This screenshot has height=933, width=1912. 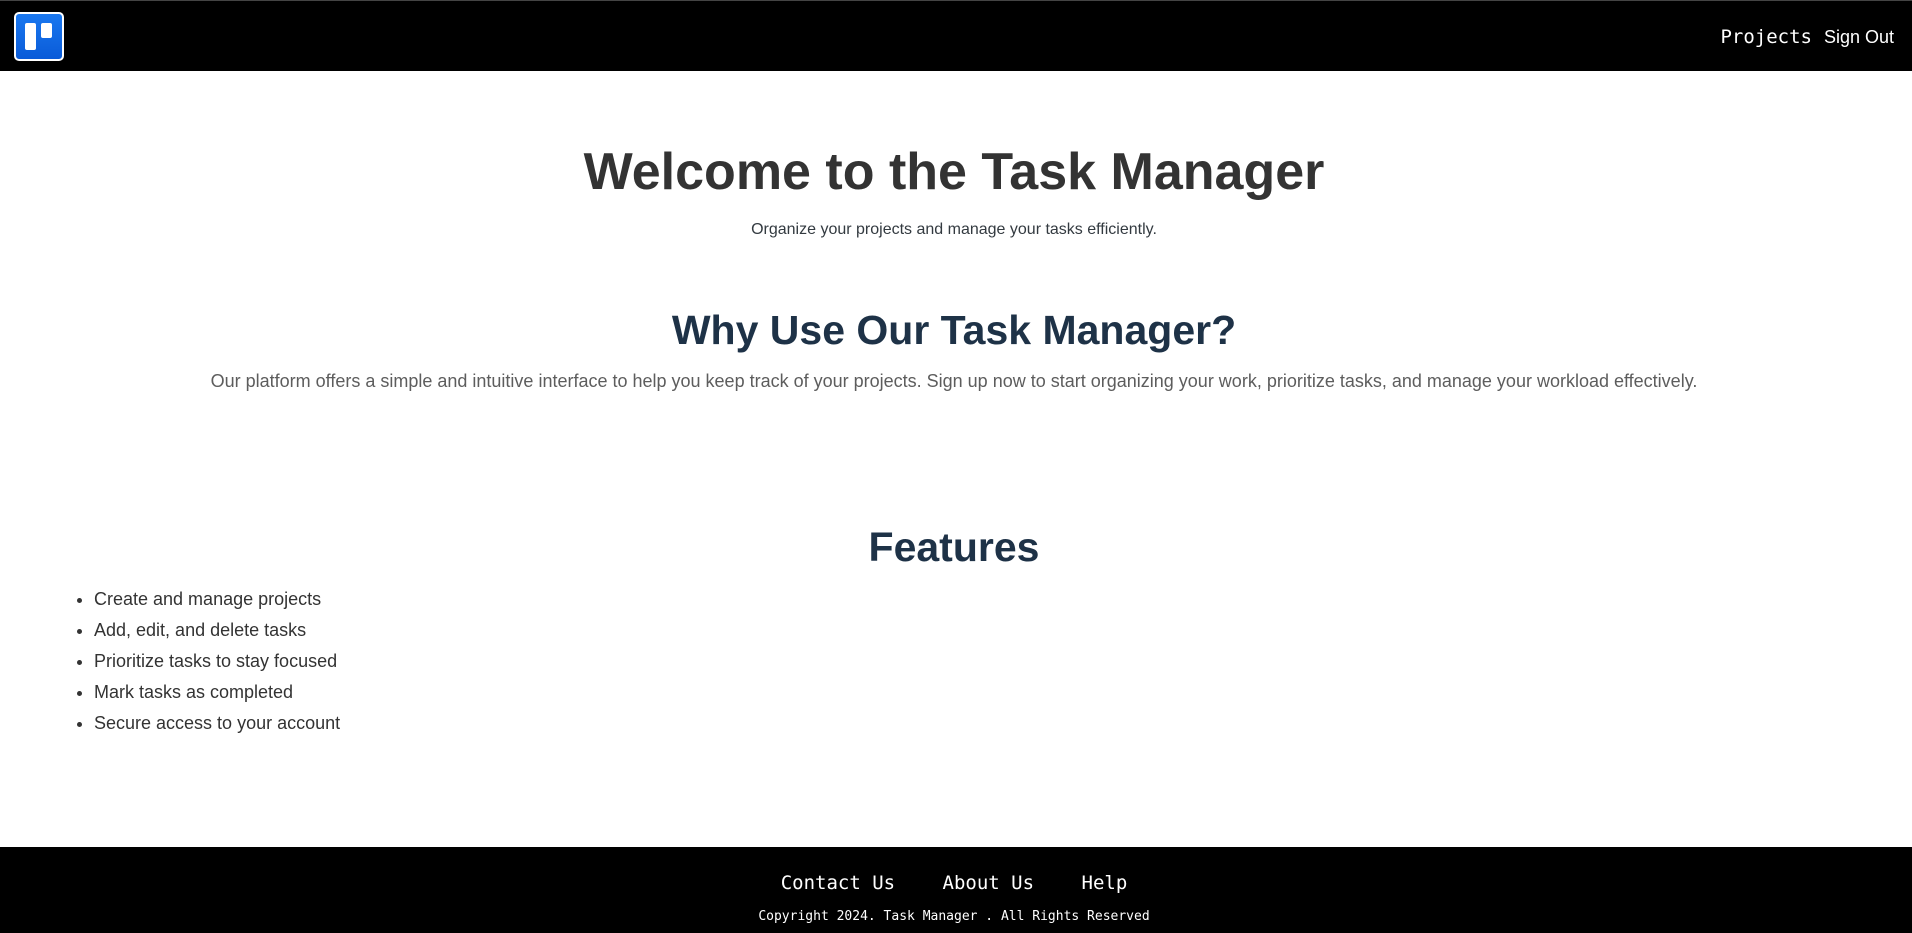 What do you see at coordinates (989, 883) in the screenshot?
I see `footer-about-link: About Us` at bounding box center [989, 883].